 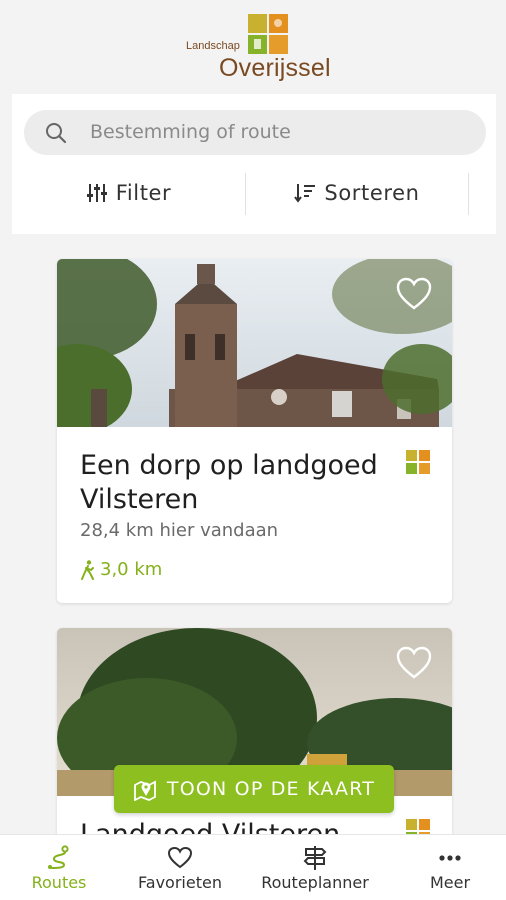 What do you see at coordinates (190, 132) in the screenshot?
I see `search-placeholder: Bestemming of route` at bounding box center [190, 132].